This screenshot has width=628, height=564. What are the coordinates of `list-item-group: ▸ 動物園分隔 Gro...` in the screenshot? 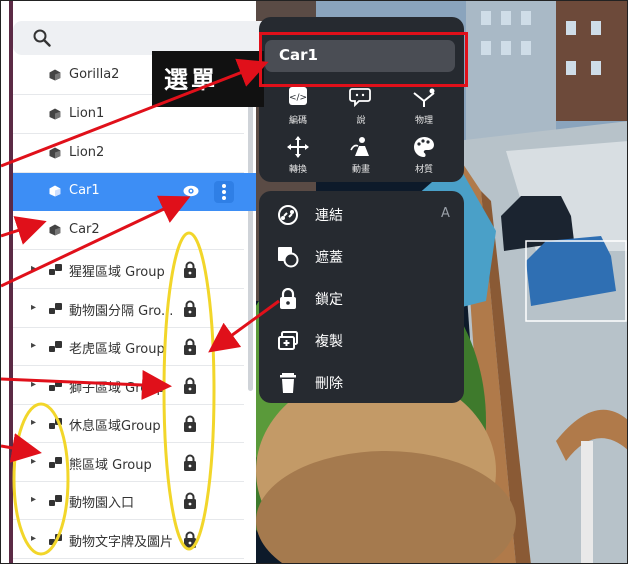 It's located at (128, 309).